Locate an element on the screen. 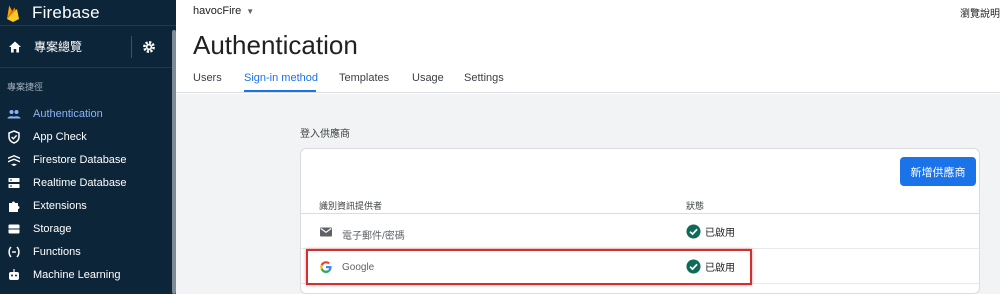 The height and width of the screenshot is (294, 1000). sidebar-item-realtime-database: Realtime Database is located at coordinates (88, 182).